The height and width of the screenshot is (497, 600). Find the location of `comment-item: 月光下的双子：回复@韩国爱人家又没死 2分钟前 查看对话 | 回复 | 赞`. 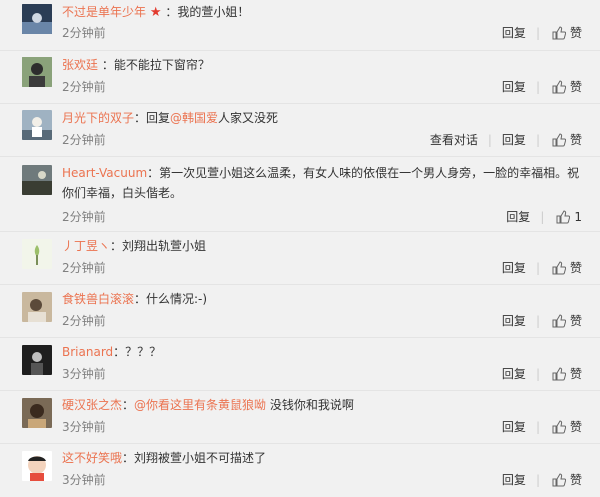

comment-item: 月光下的双子：回复@韩国爱人家又没死 2分钟前 查看对话 | 回复 | 赞 is located at coordinates (300, 130).